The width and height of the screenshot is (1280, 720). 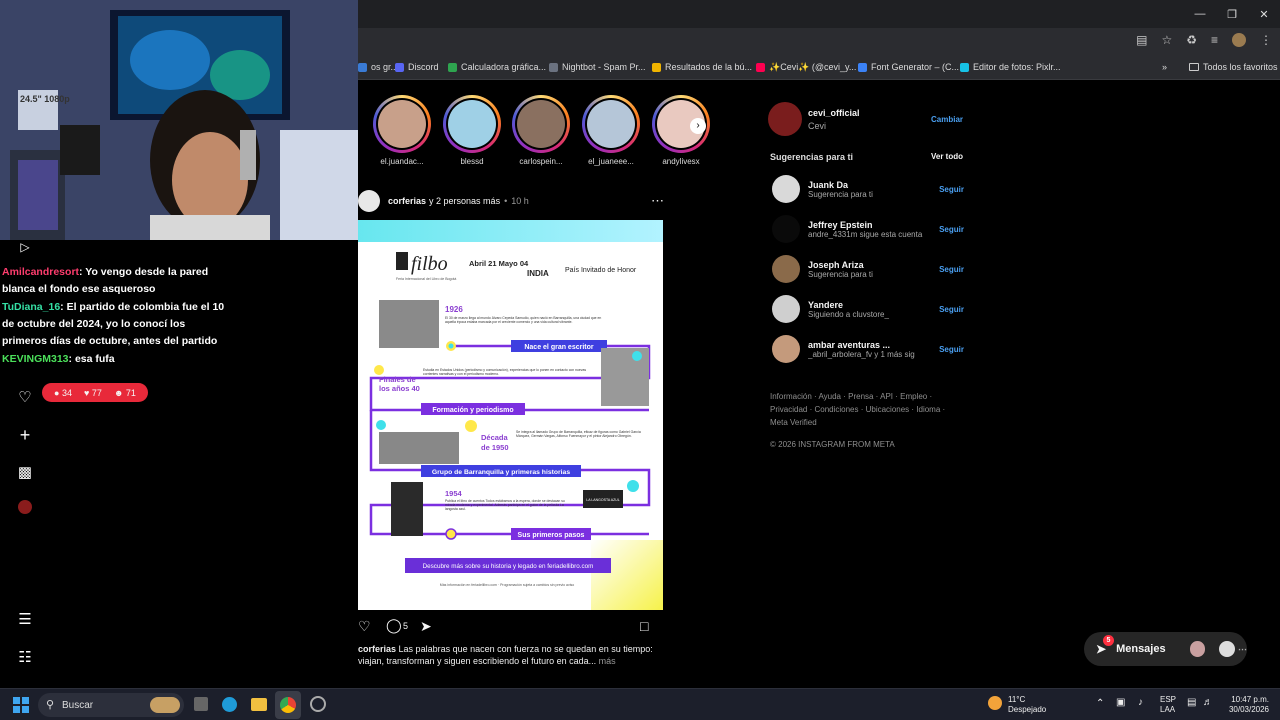 What do you see at coordinates (541, 124) in the screenshot?
I see `story-ring` at bounding box center [541, 124].